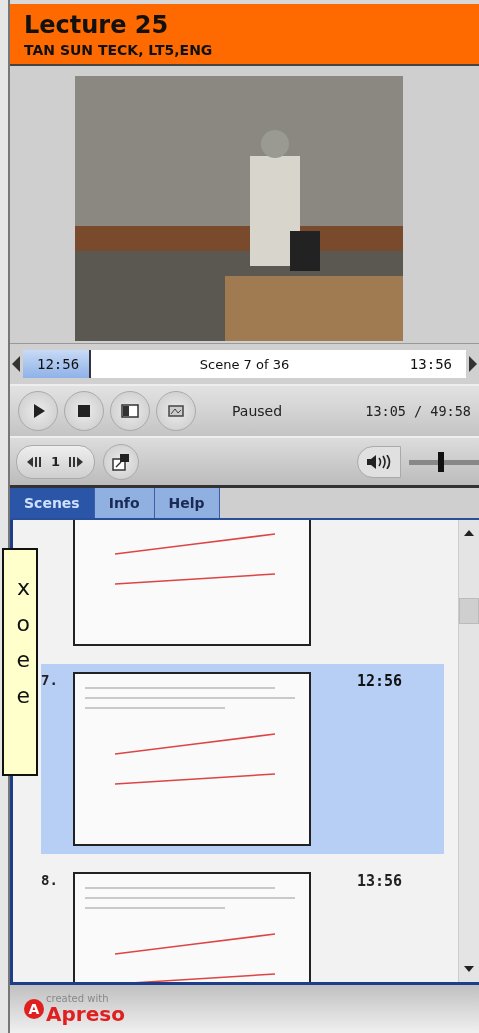  Describe the element at coordinates (78, 999) in the screenshot. I see `credit-text: created with` at that location.